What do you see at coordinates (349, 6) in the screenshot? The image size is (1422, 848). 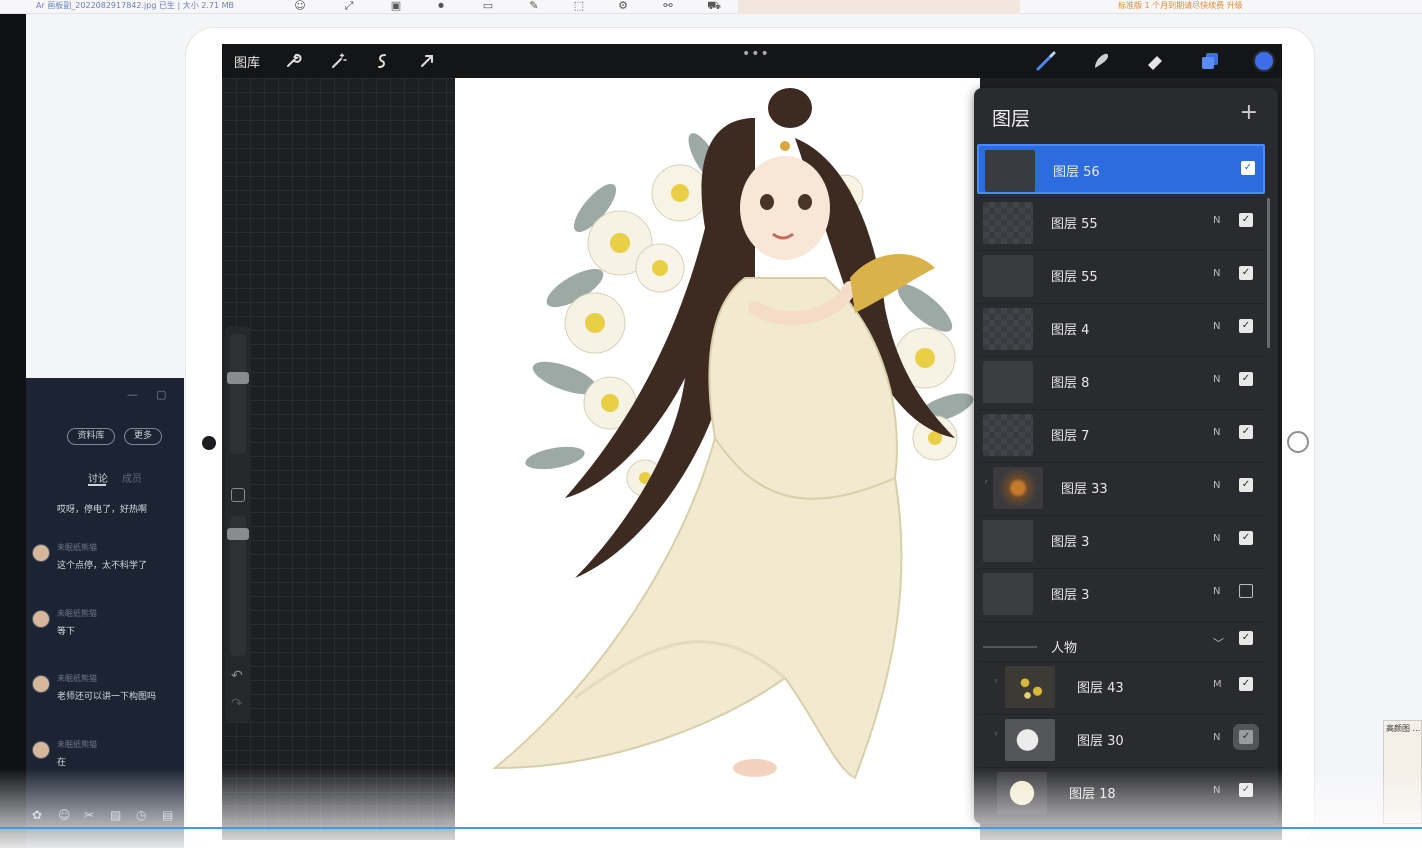 I see `fullscreen-icon: ⤢` at bounding box center [349, 6].